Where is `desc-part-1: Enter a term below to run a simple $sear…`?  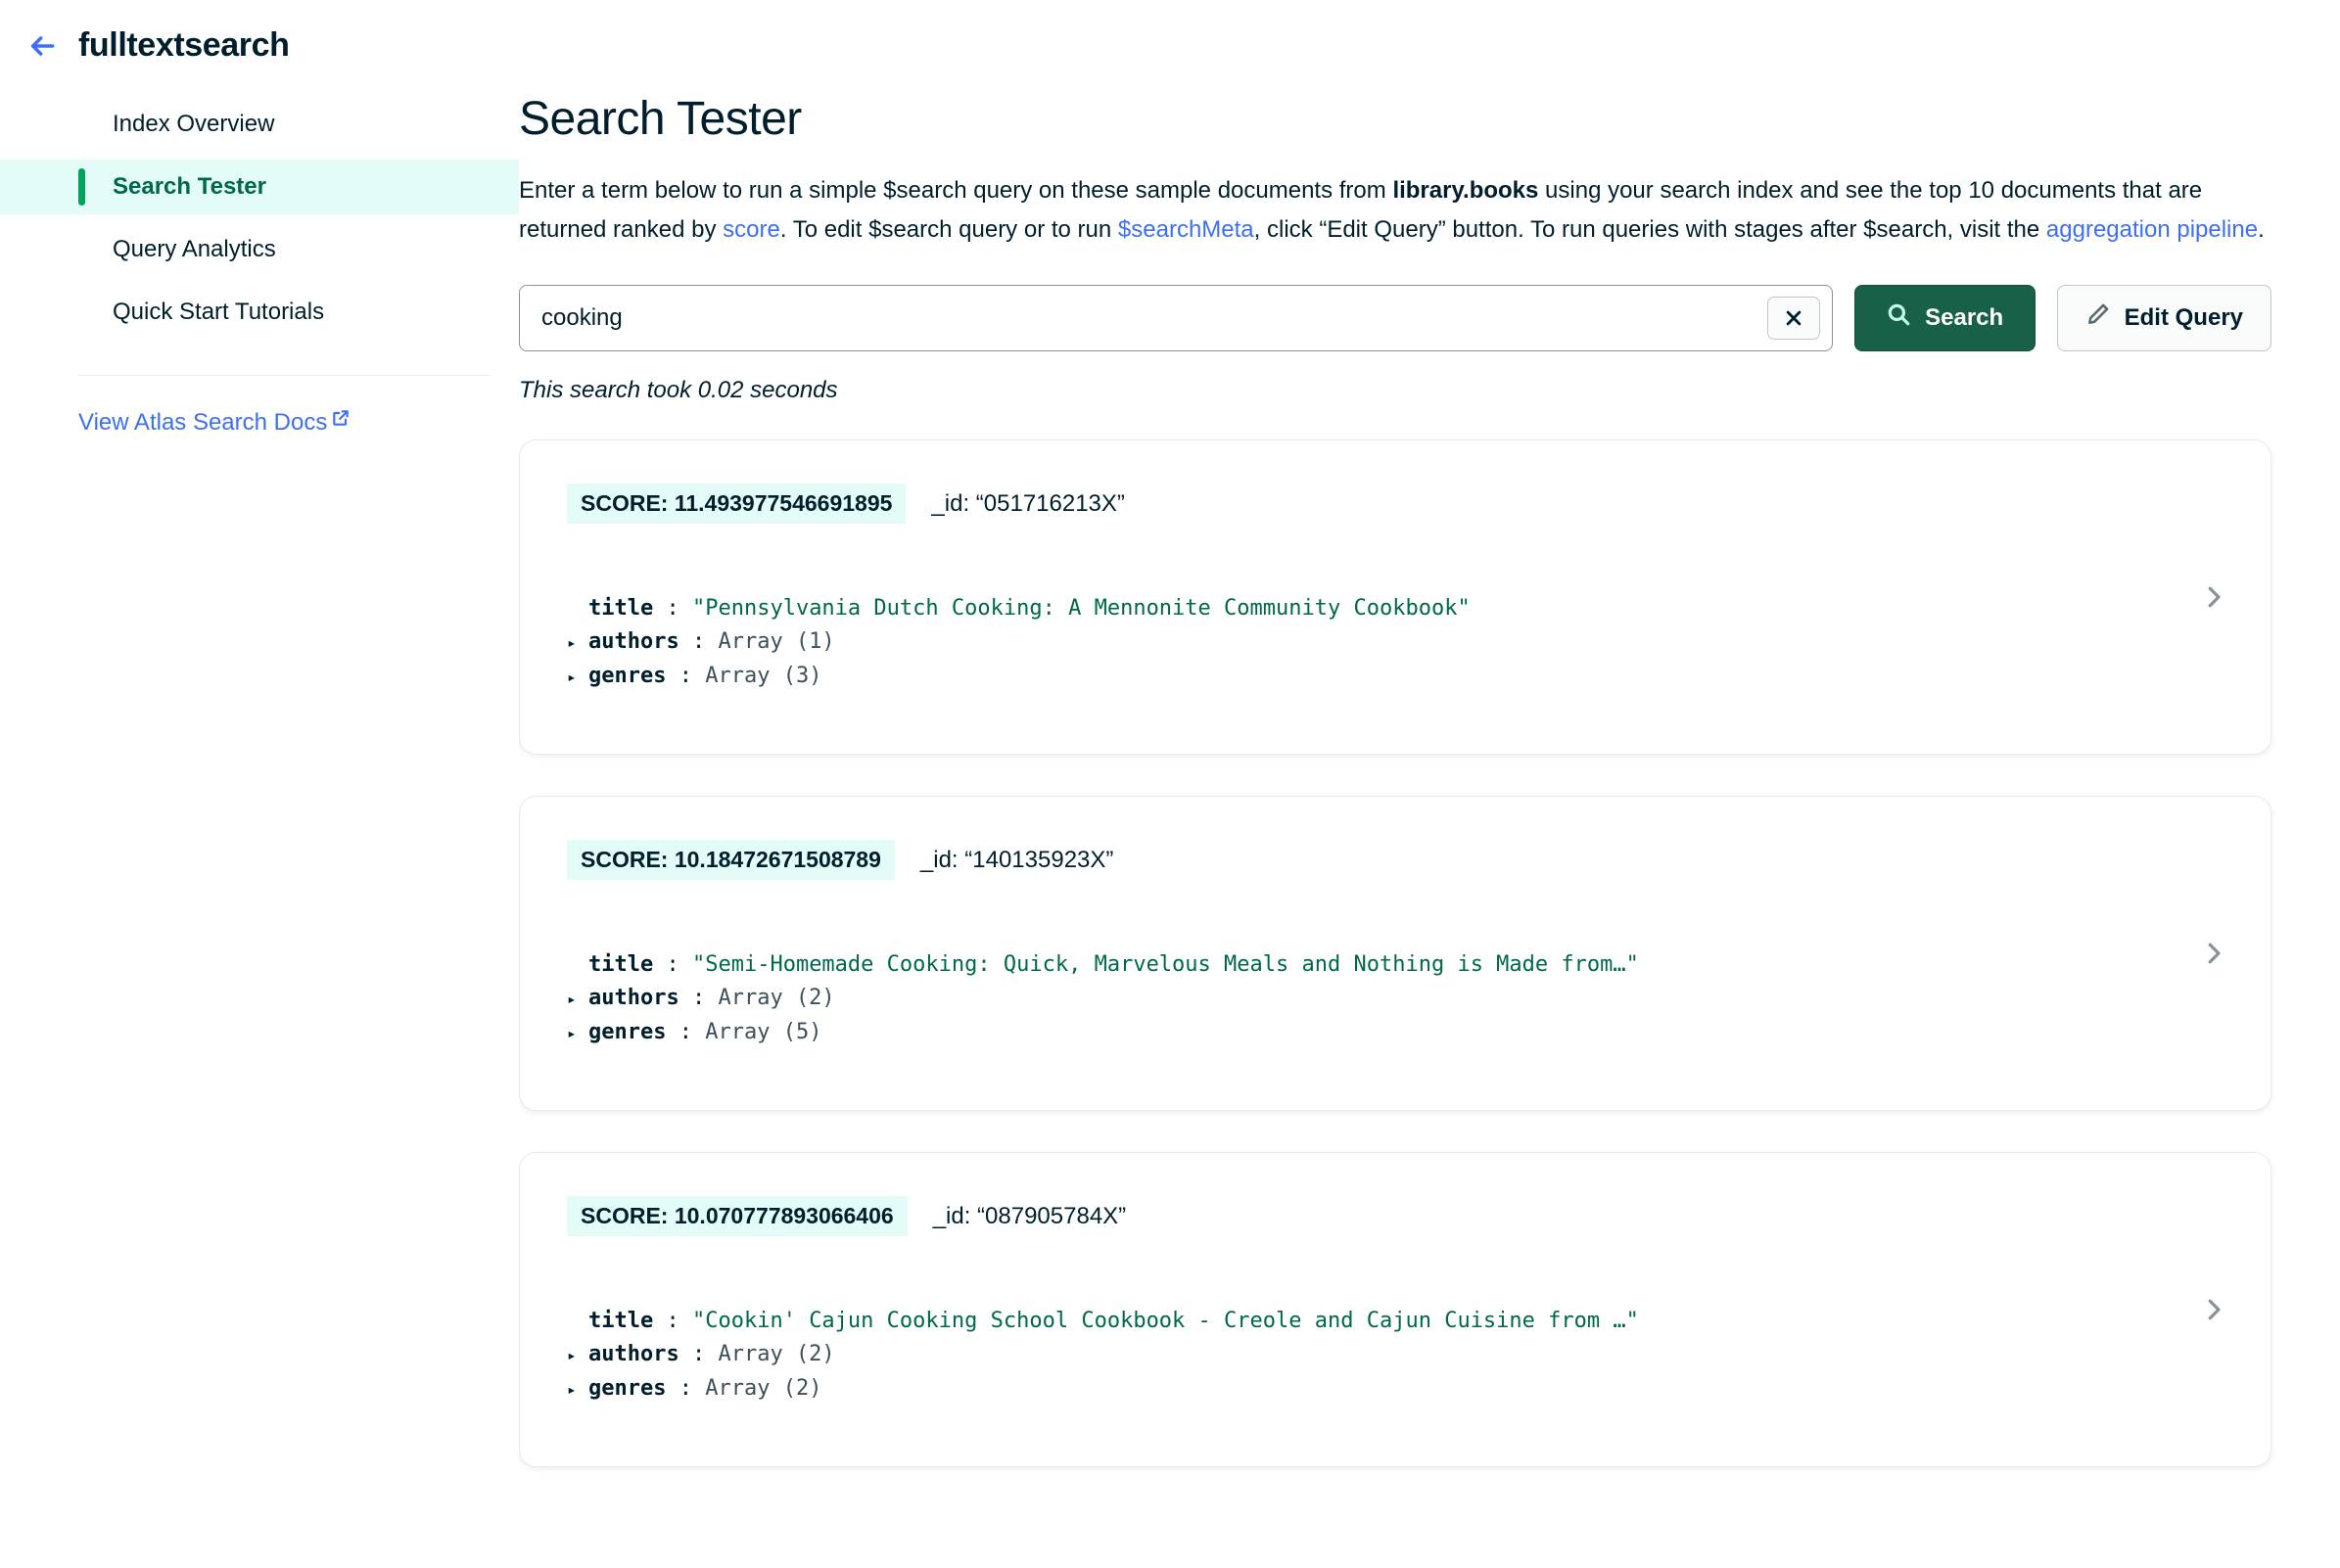 desc-part-1: Enter a term below to run a simple $sear… is located at coordinates (956, 190).